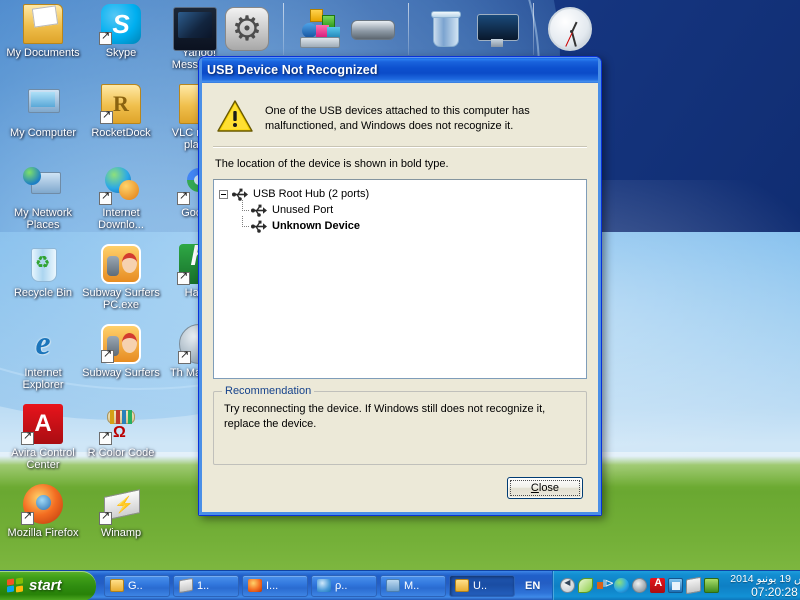 This screenshot has width=800, height=600. I want to click on close-button: Close, so click(545, 488).